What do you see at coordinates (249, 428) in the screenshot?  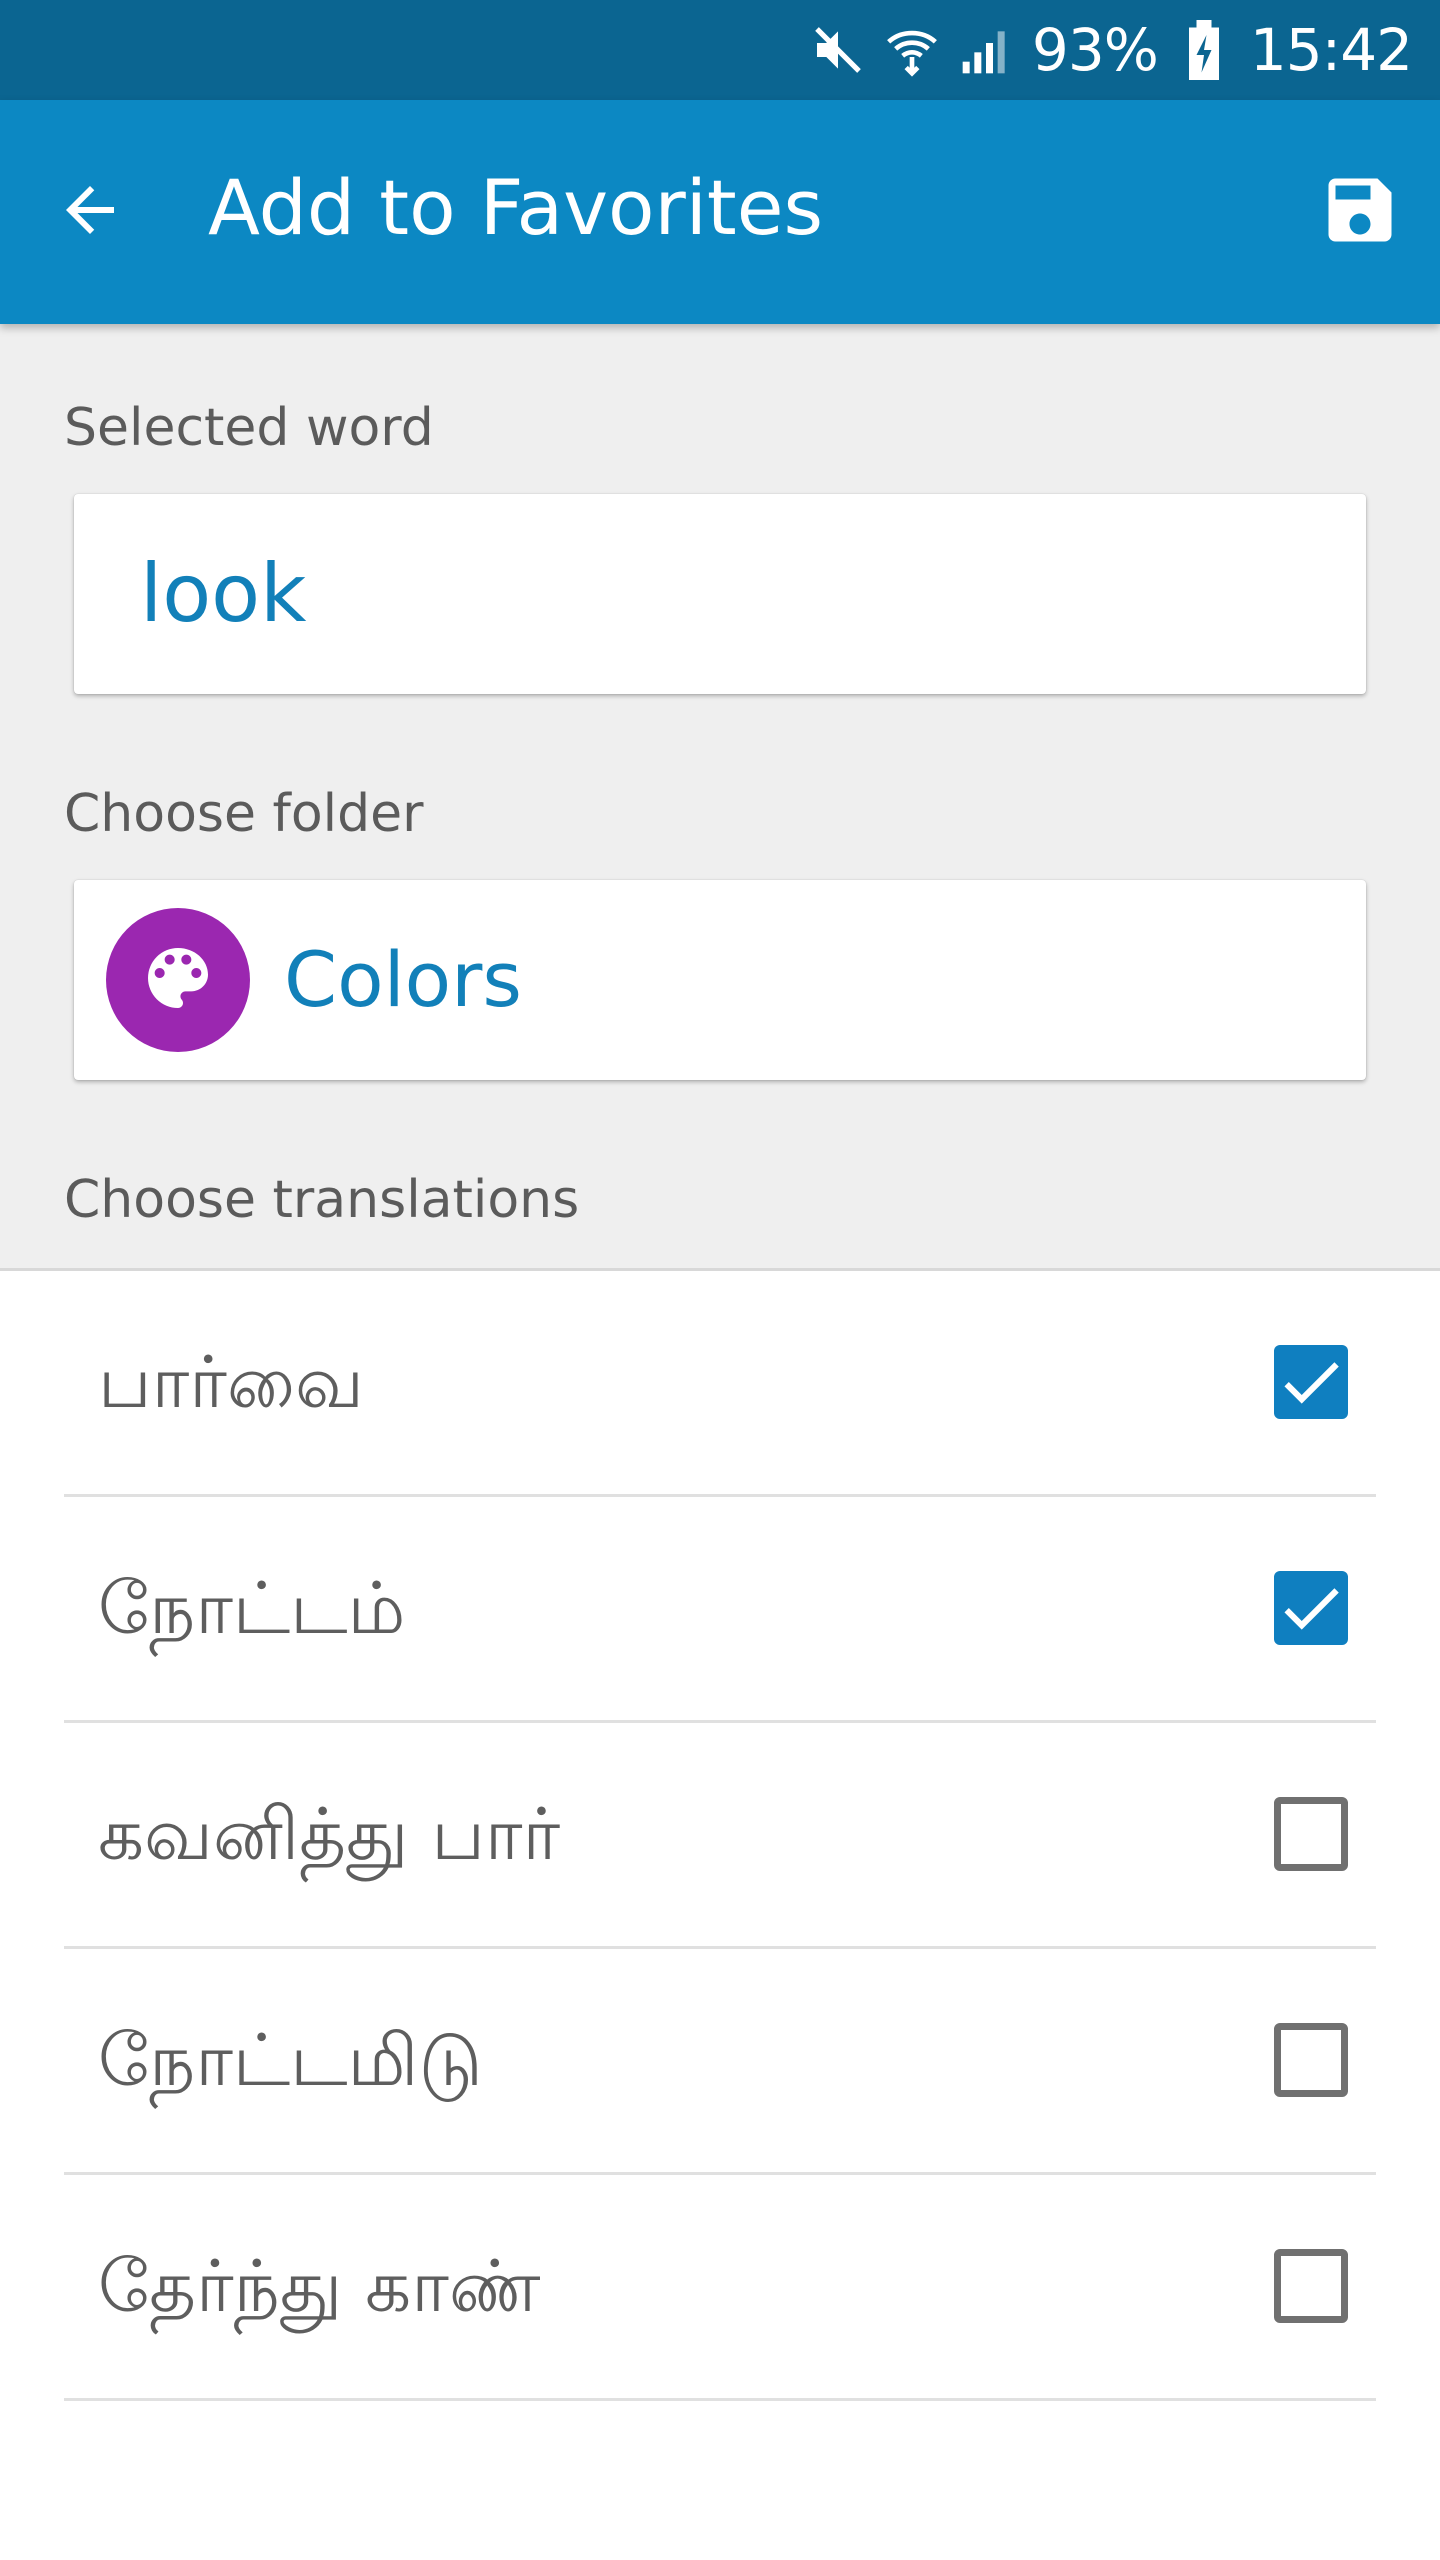 I see `selected-word-label: Selected word` at bounding box center [249, 428].